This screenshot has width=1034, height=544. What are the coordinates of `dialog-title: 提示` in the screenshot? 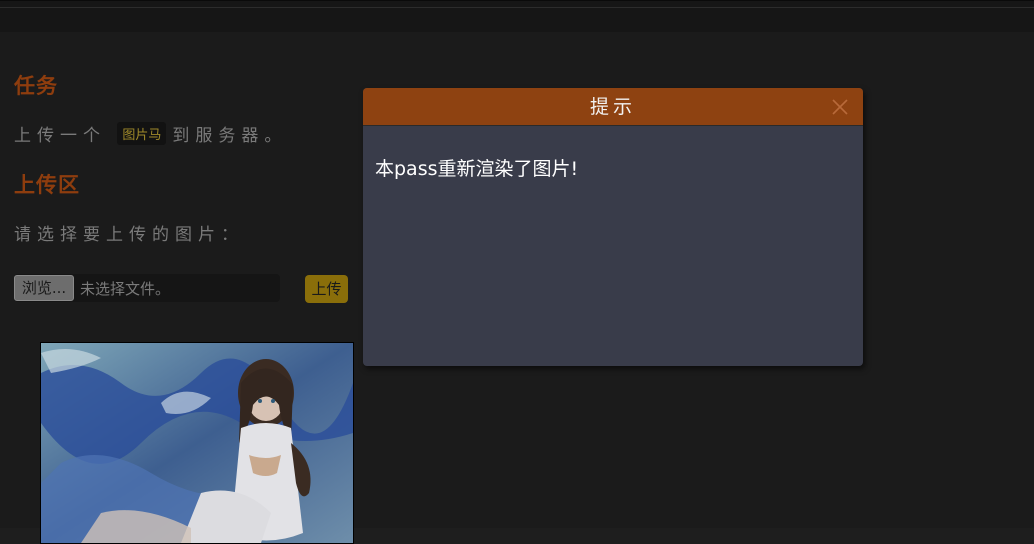 It's located at (612, 107).